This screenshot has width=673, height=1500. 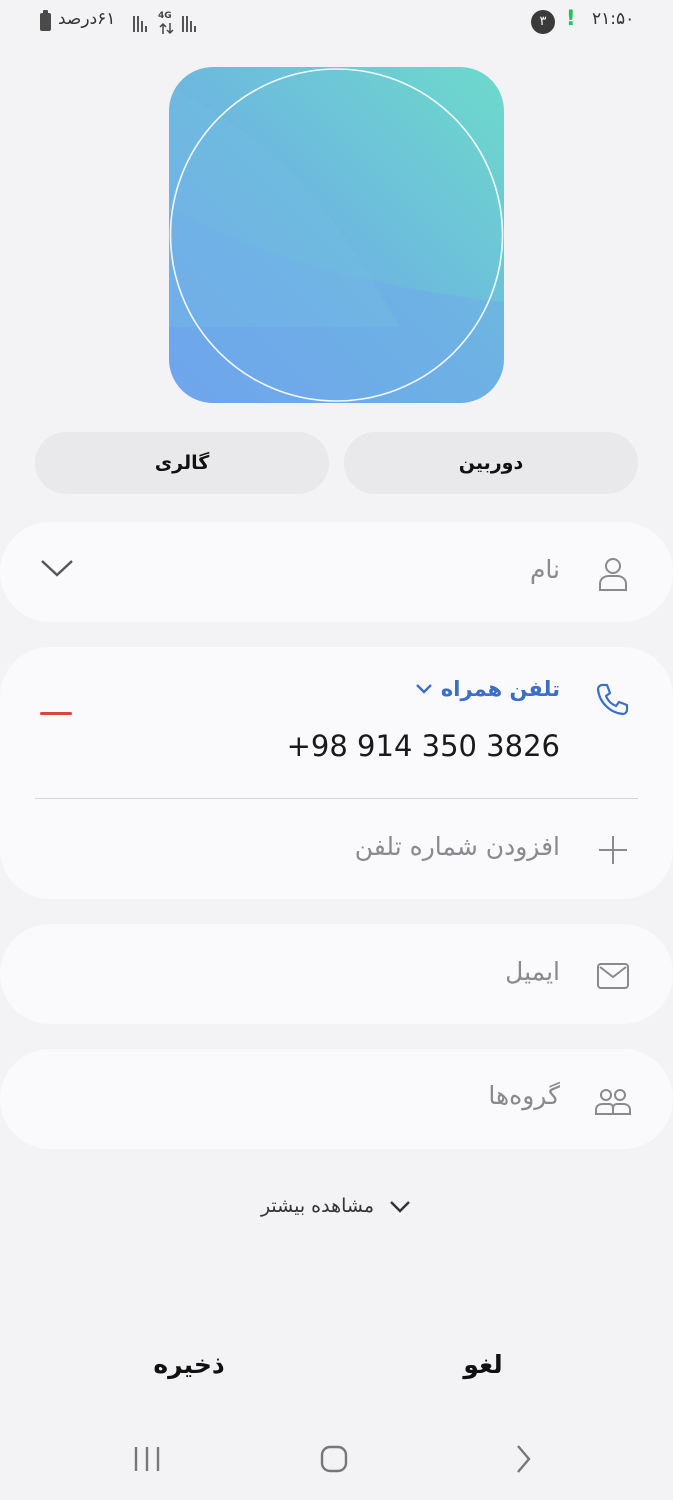 What do you see at coordinates (189, 23) in the screenshot?
I see `signal-icon-secondary` at bounding box center [189, 23].